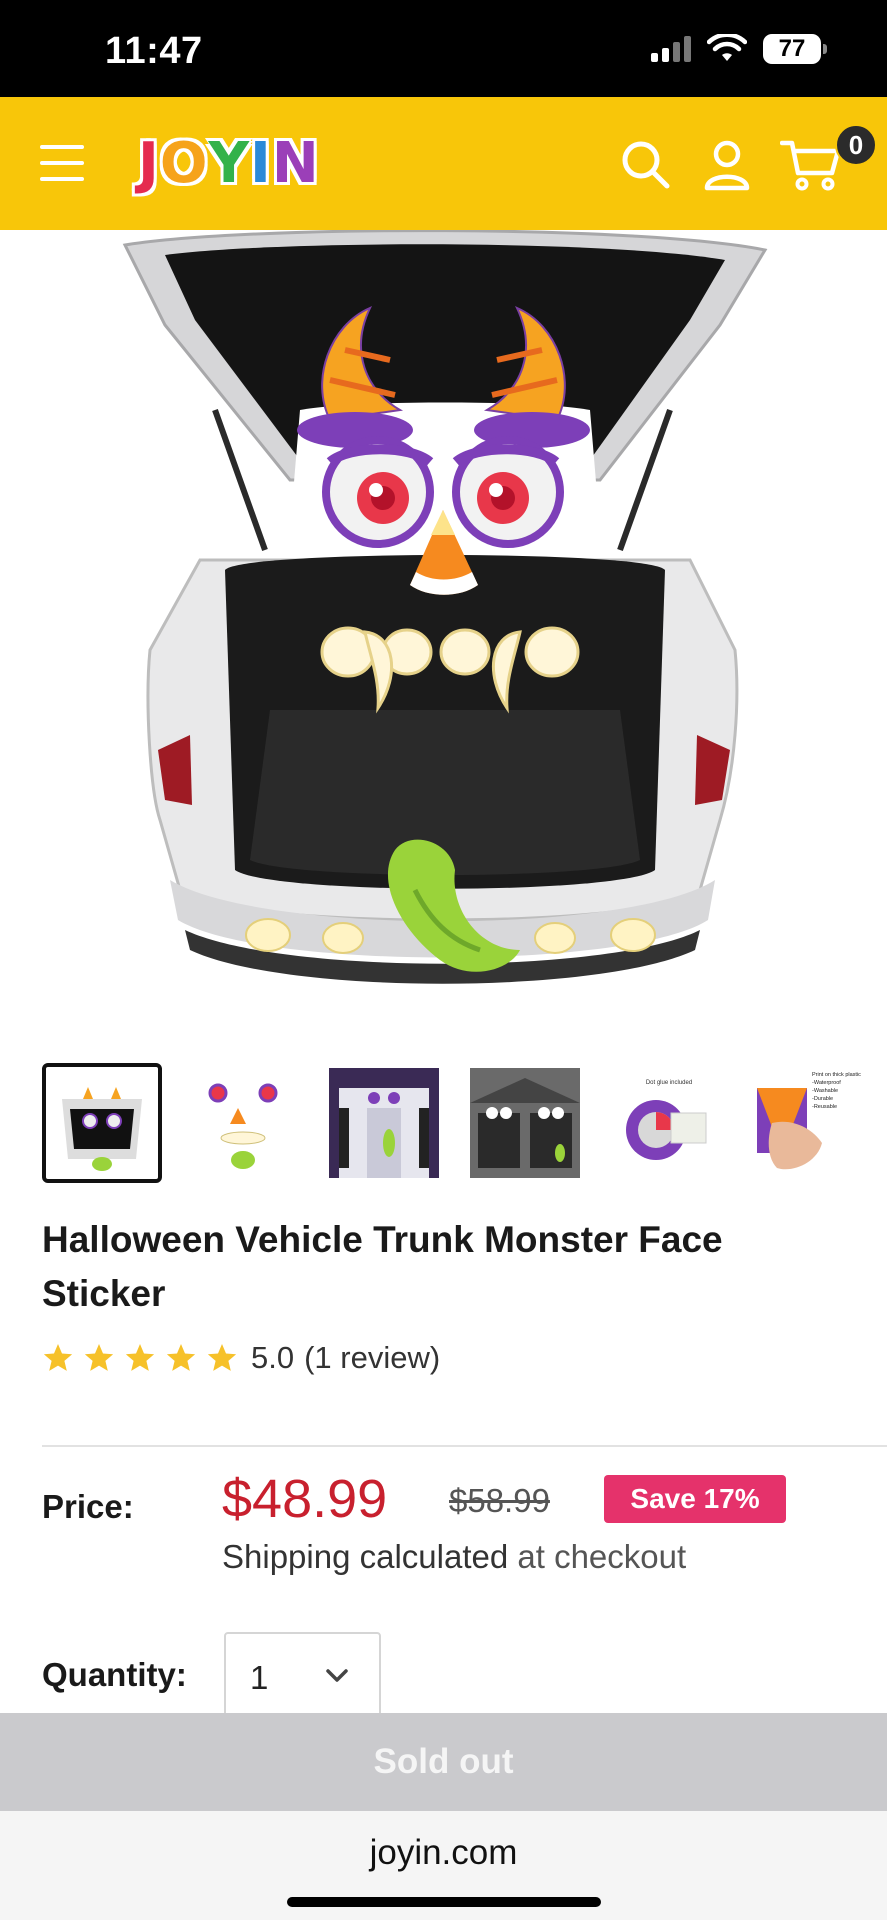  I want to click on hamburger-menu-icon, so click(62, 163).